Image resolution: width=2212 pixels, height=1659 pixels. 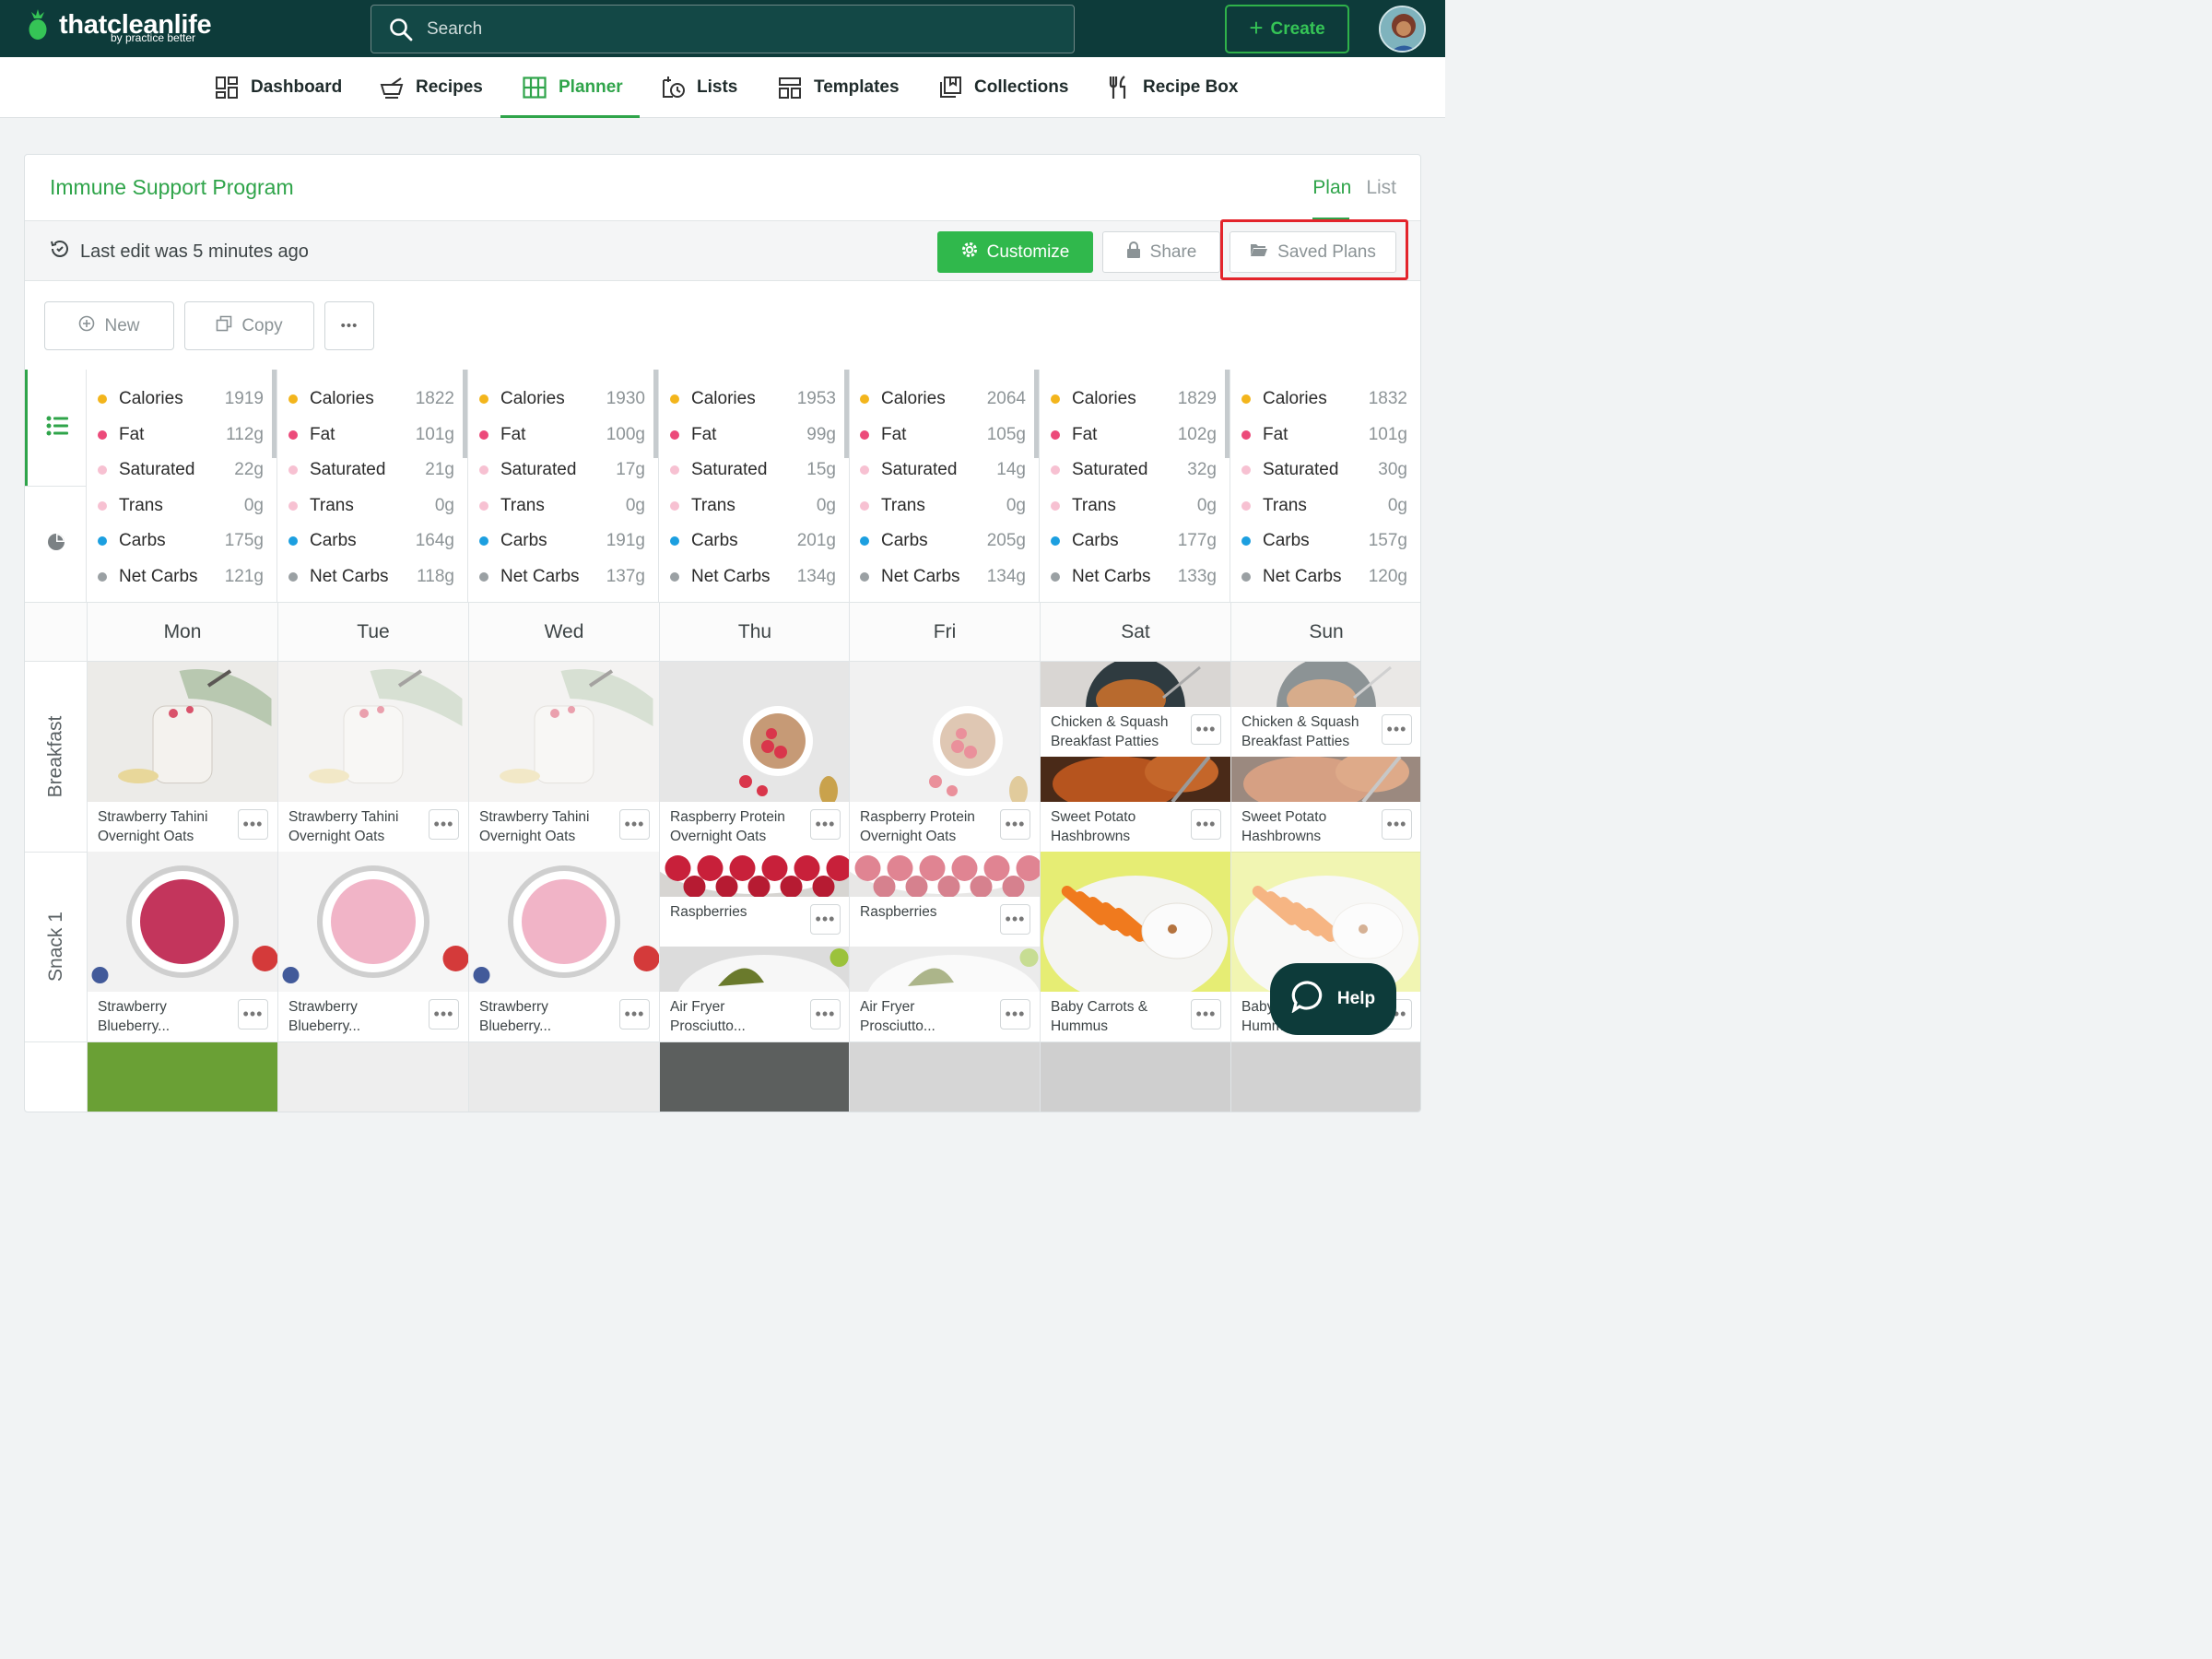 What do you see at coordinates (249, 325) in the screenshot?
I see `copy-button: Copy` at bounding box center [249, 325].